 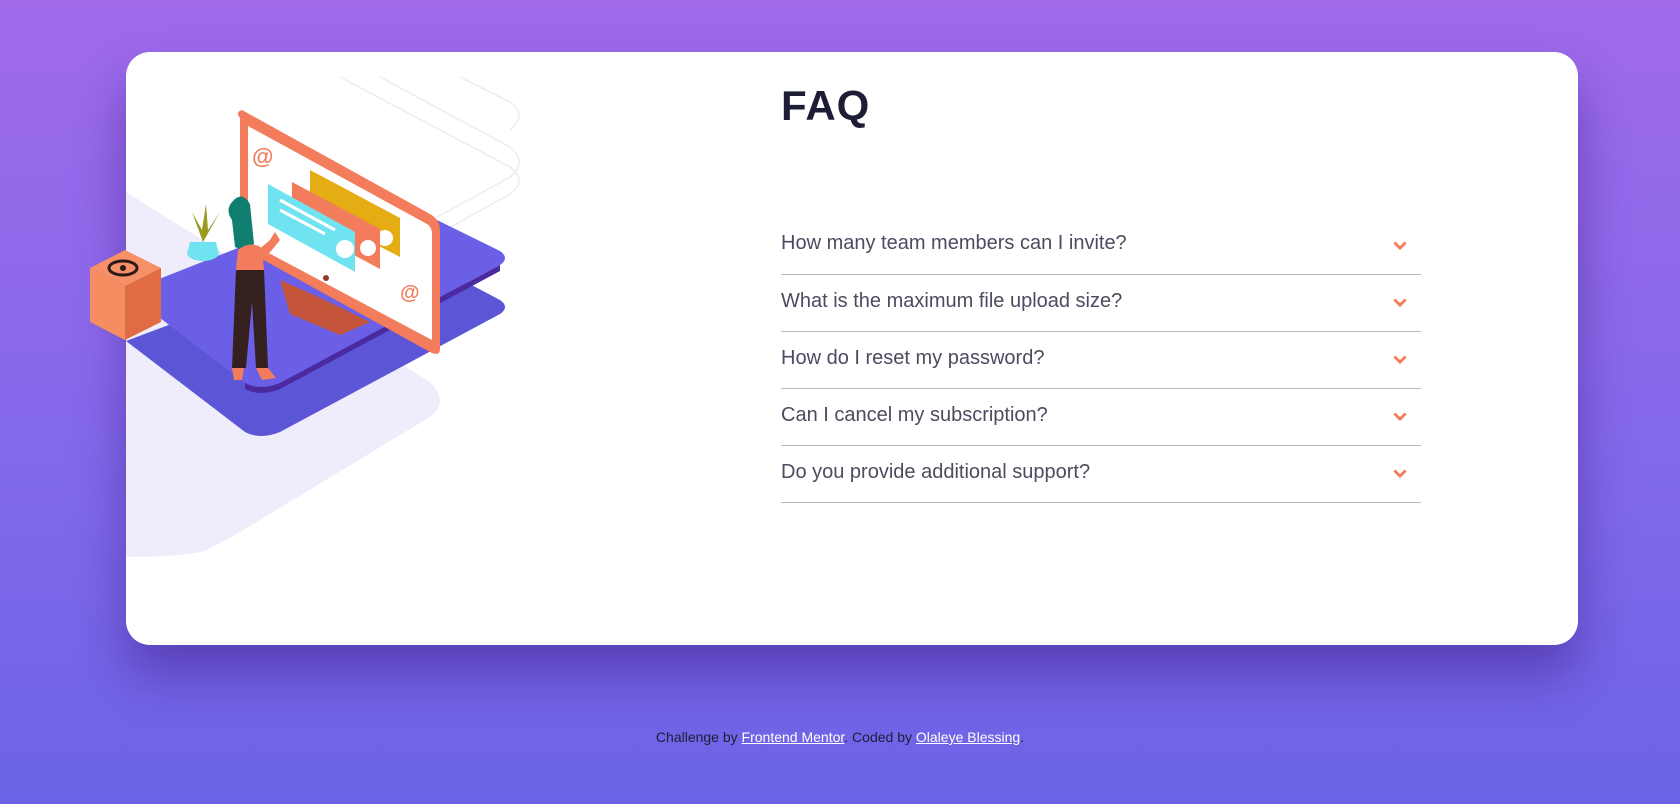 I want to click on attribution-separator: . Coded by, so click(x=880, y=737).